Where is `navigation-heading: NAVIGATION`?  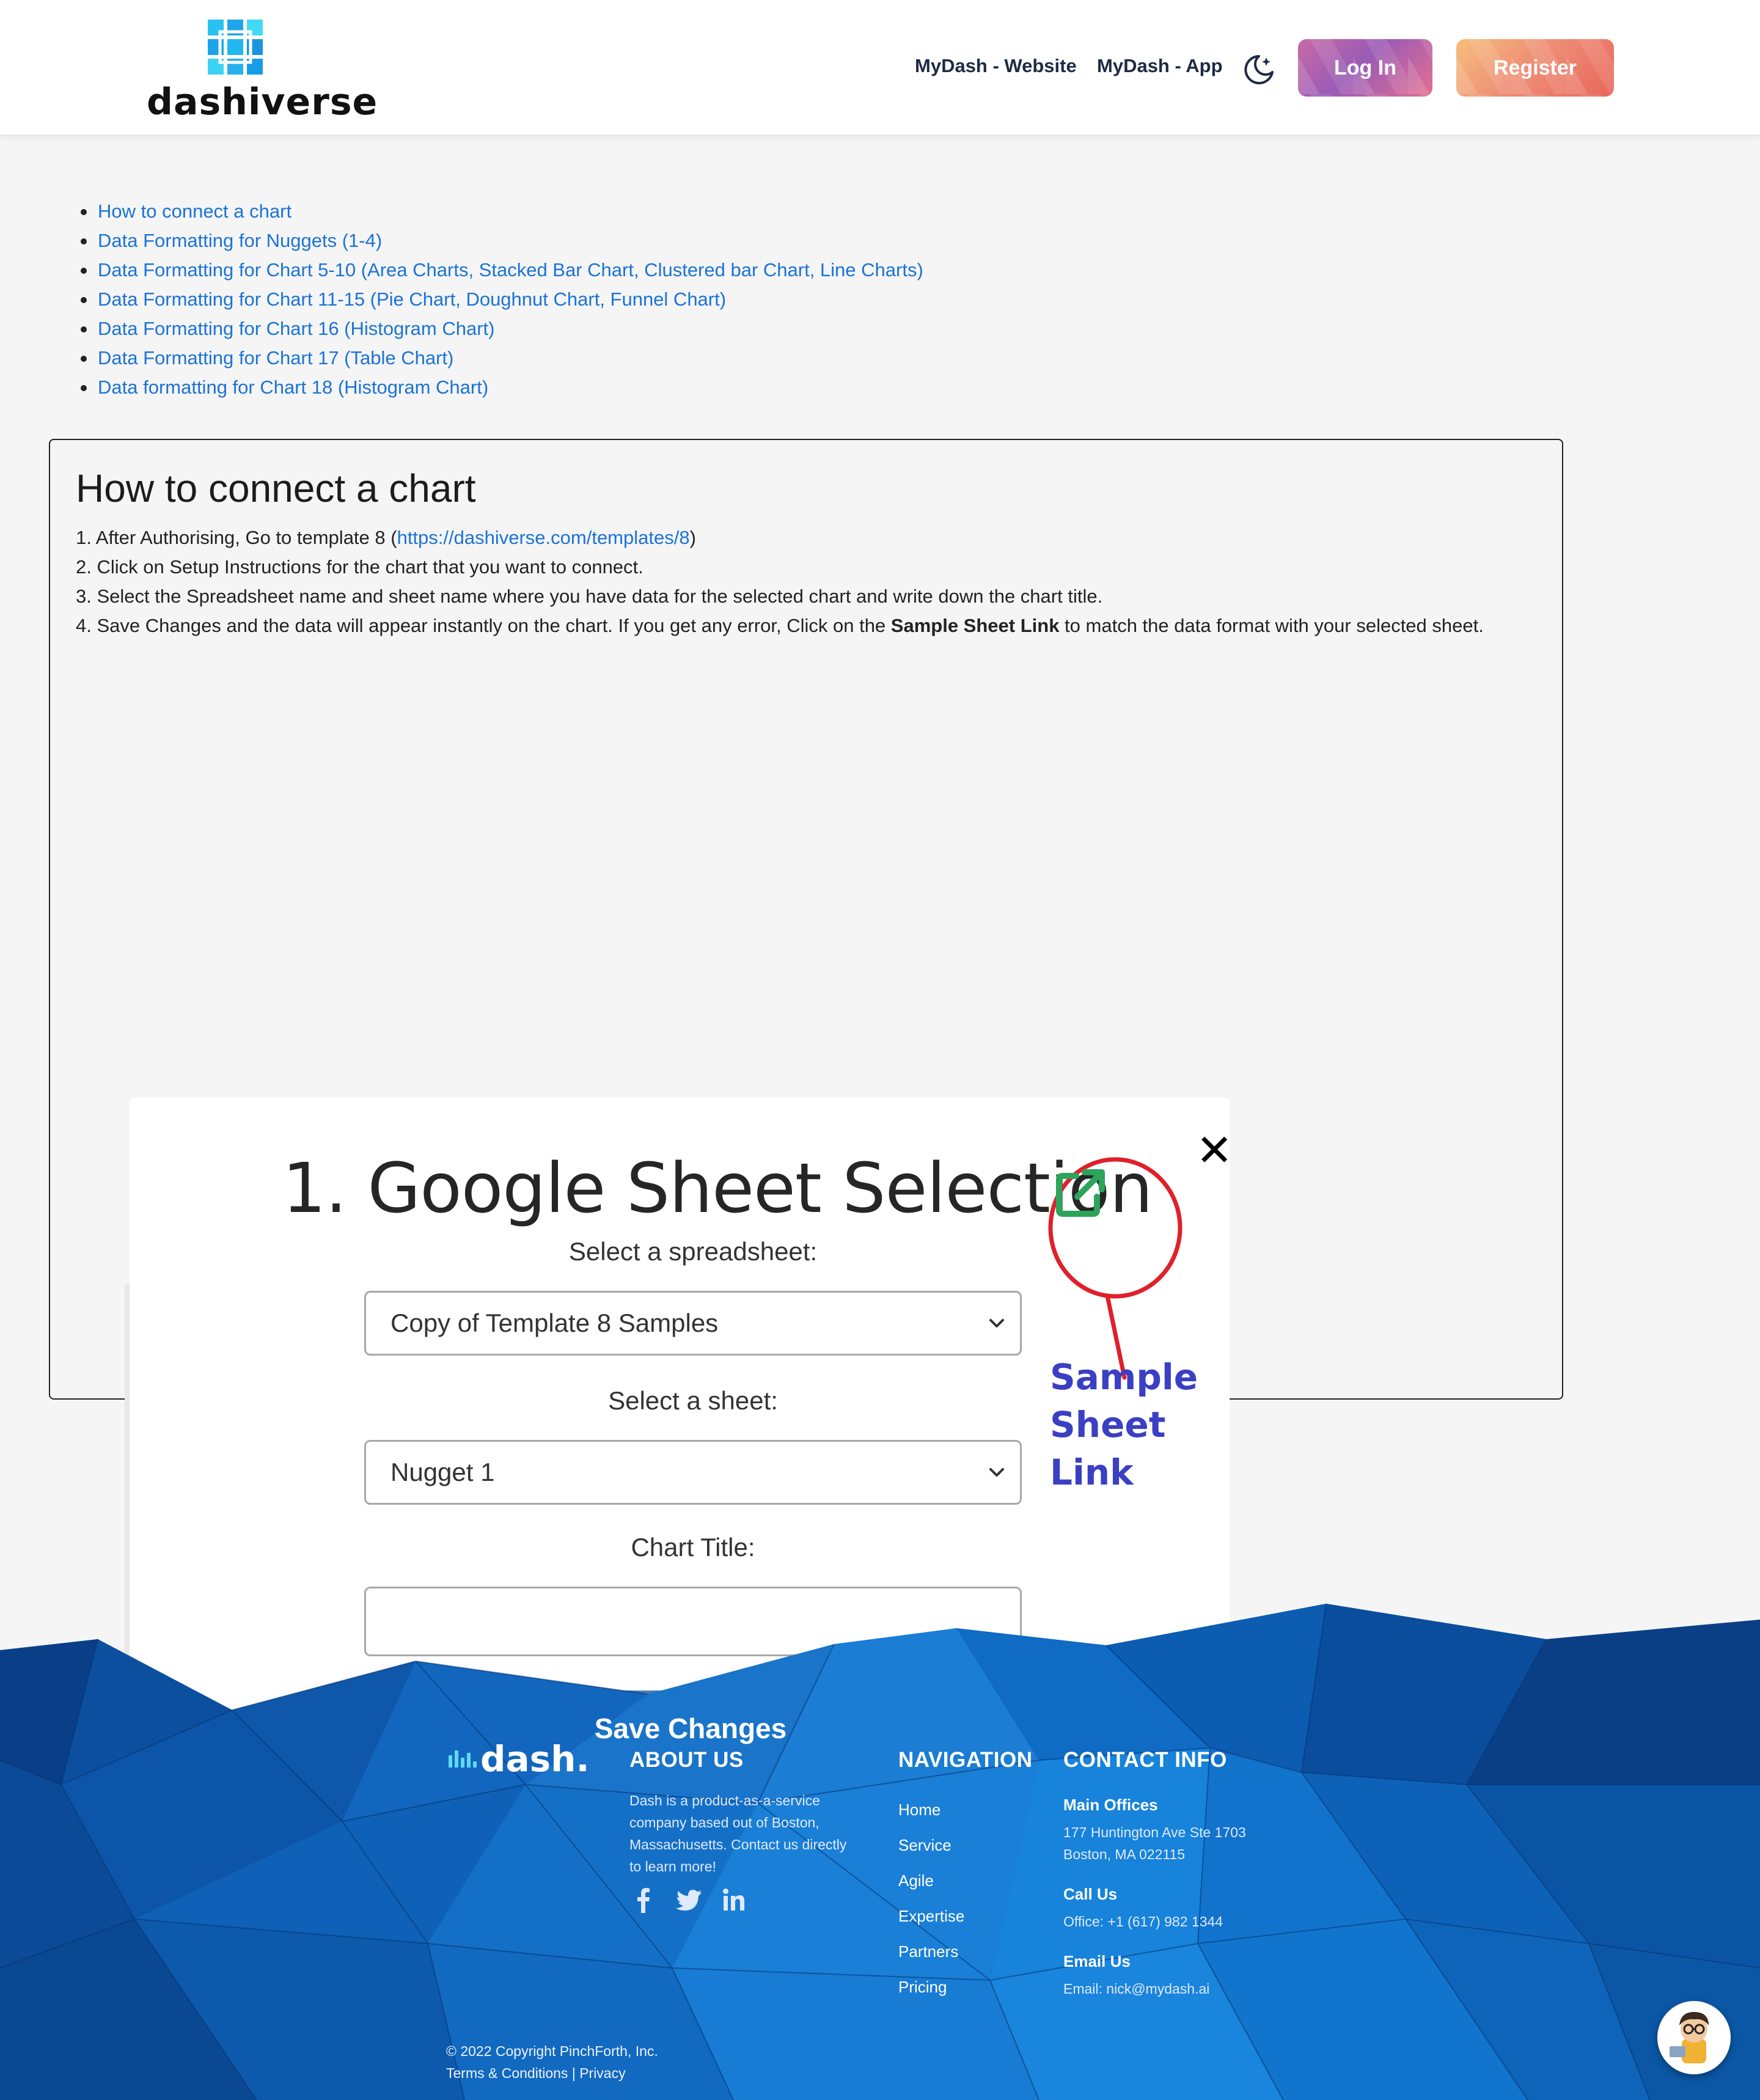 navigation-heading: NAVIGATION is located at coordinates (966, 1760).